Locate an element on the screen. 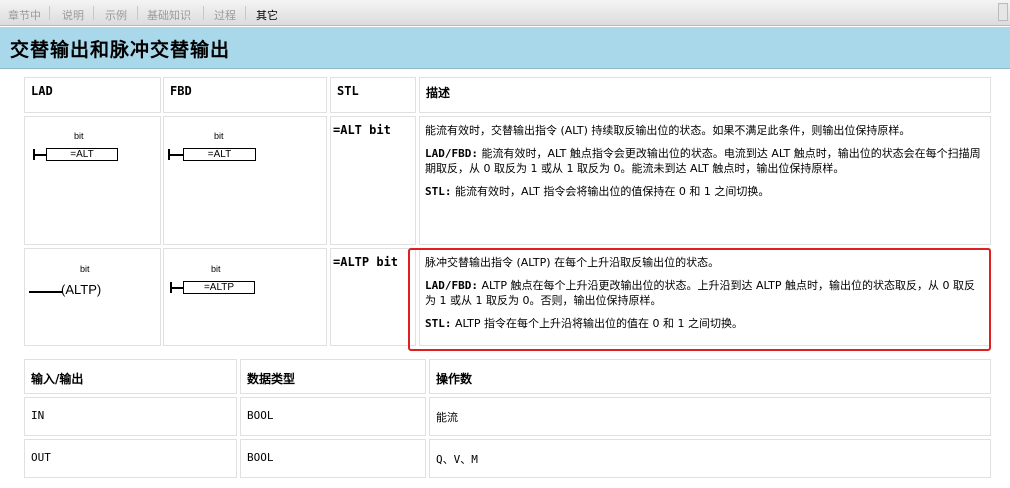 This screenshot has width=1010, height=488. desc-text: ALTP 指令在每个上升沿将输出位的值在 0 和 1 之间切换。 is located at coordinates (599, 323).